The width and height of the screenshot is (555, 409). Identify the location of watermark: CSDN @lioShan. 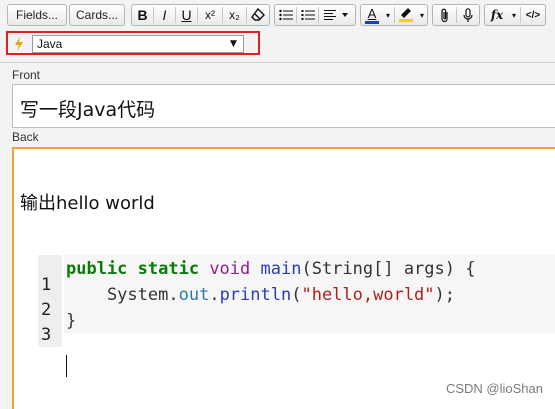
(494, 388).